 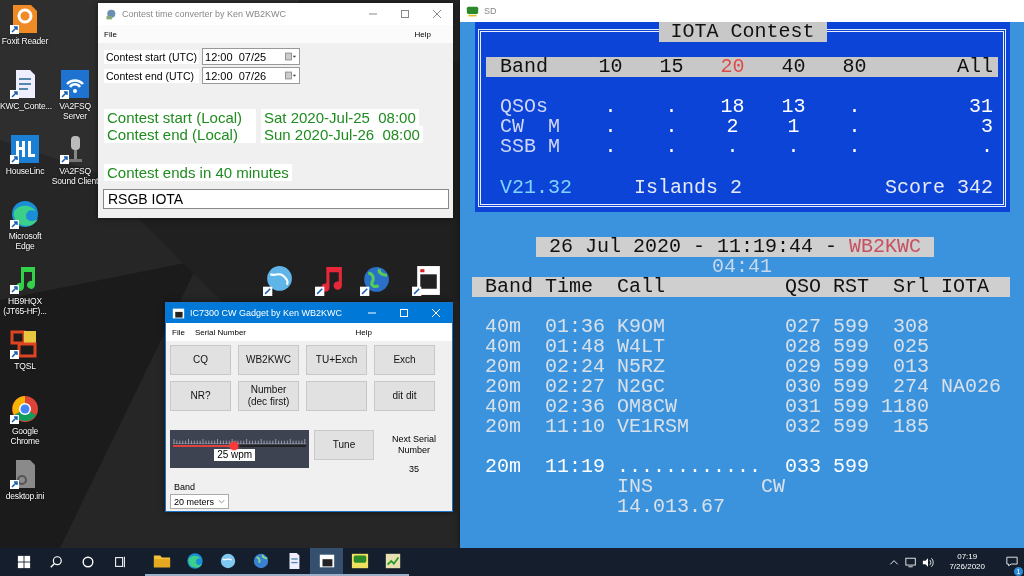 What do you see at coordinates (178, 313) in the screenshot?
I see `clapperboard-icon` at bounding box center [178, 313].